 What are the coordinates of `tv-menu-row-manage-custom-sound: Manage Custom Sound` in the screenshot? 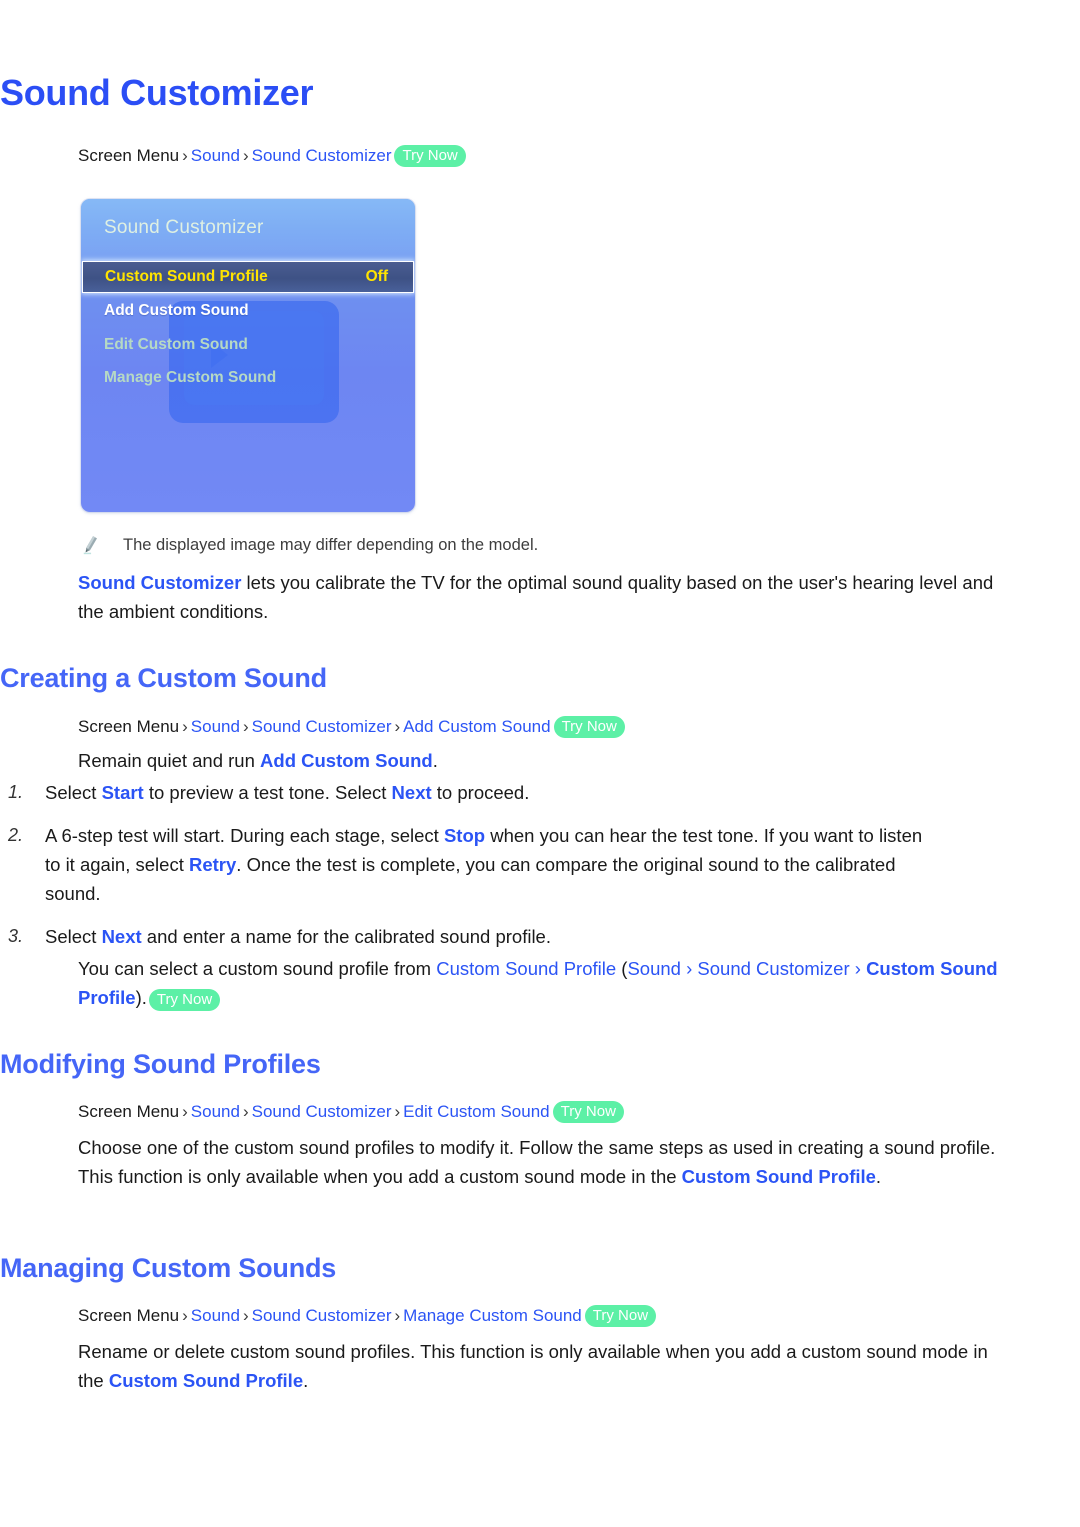 It's located at (190, 377).